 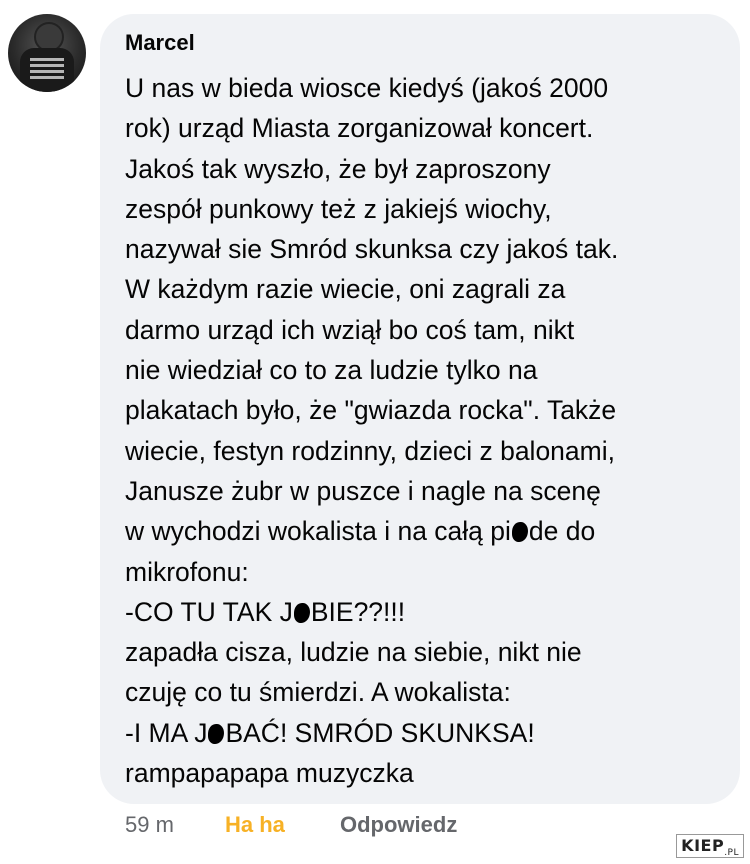 What do you see at coordinates (350, 329) in the screenshot?
I see `comment-line: darmo urząd ich wziął bo coś tam, nikt` at bounding box center [350, 329].